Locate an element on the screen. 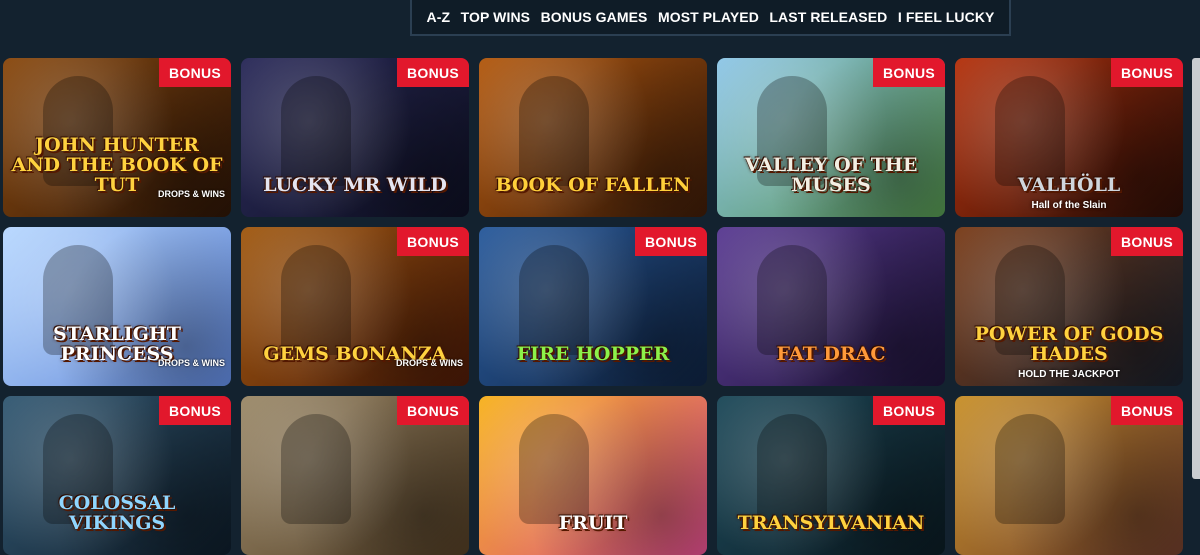  filter-top-wins: TOP WINS is located at coordinates (496, 17).